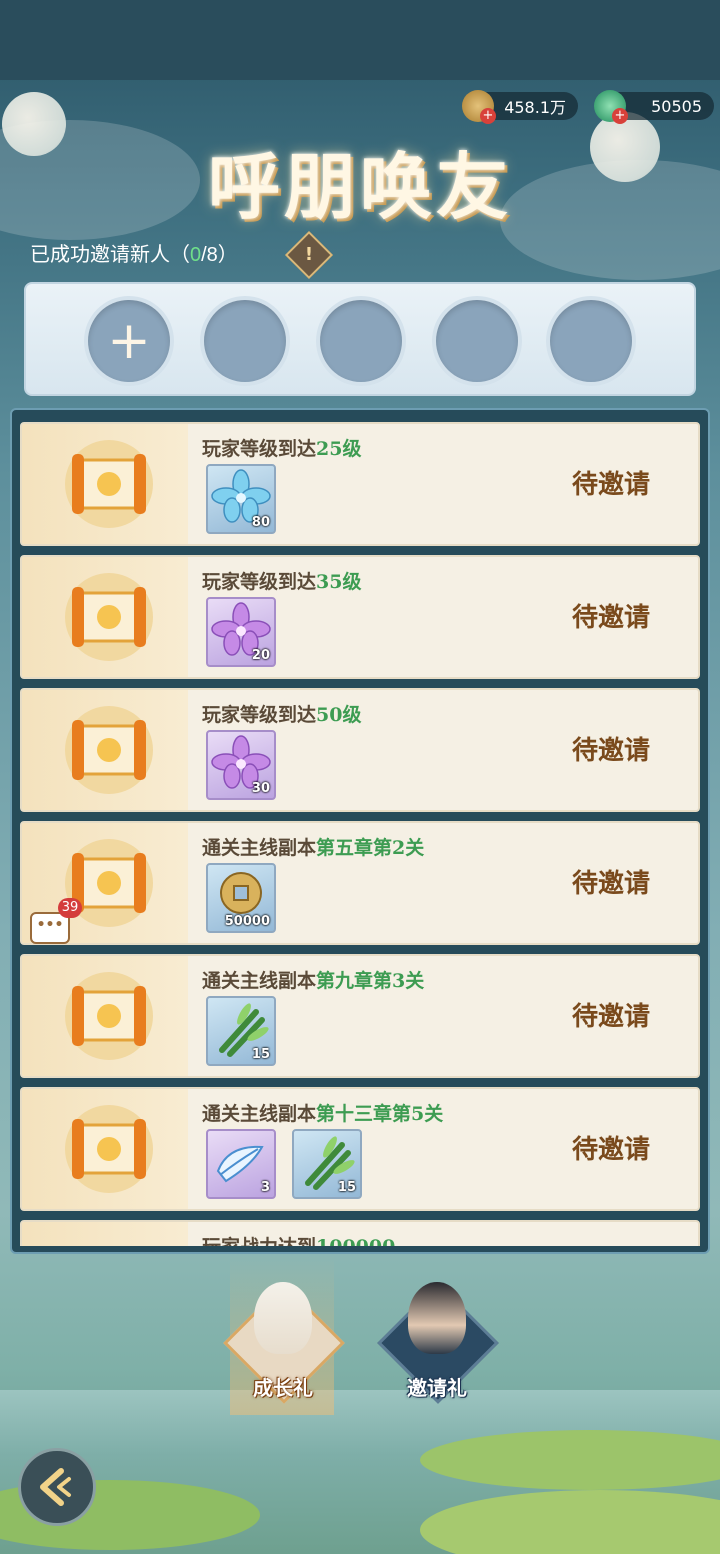 This screenshot has width=720, height=1554. I want to click on task-description: 通关主线副本第五章第2关, so click(313, 846).